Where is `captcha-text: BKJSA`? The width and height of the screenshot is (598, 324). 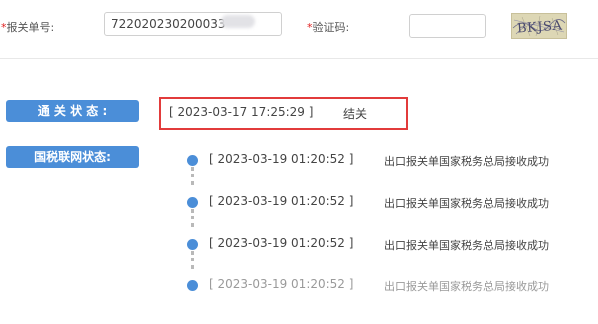 captcha-text: BKJSA is located at coordinates (540, 27).